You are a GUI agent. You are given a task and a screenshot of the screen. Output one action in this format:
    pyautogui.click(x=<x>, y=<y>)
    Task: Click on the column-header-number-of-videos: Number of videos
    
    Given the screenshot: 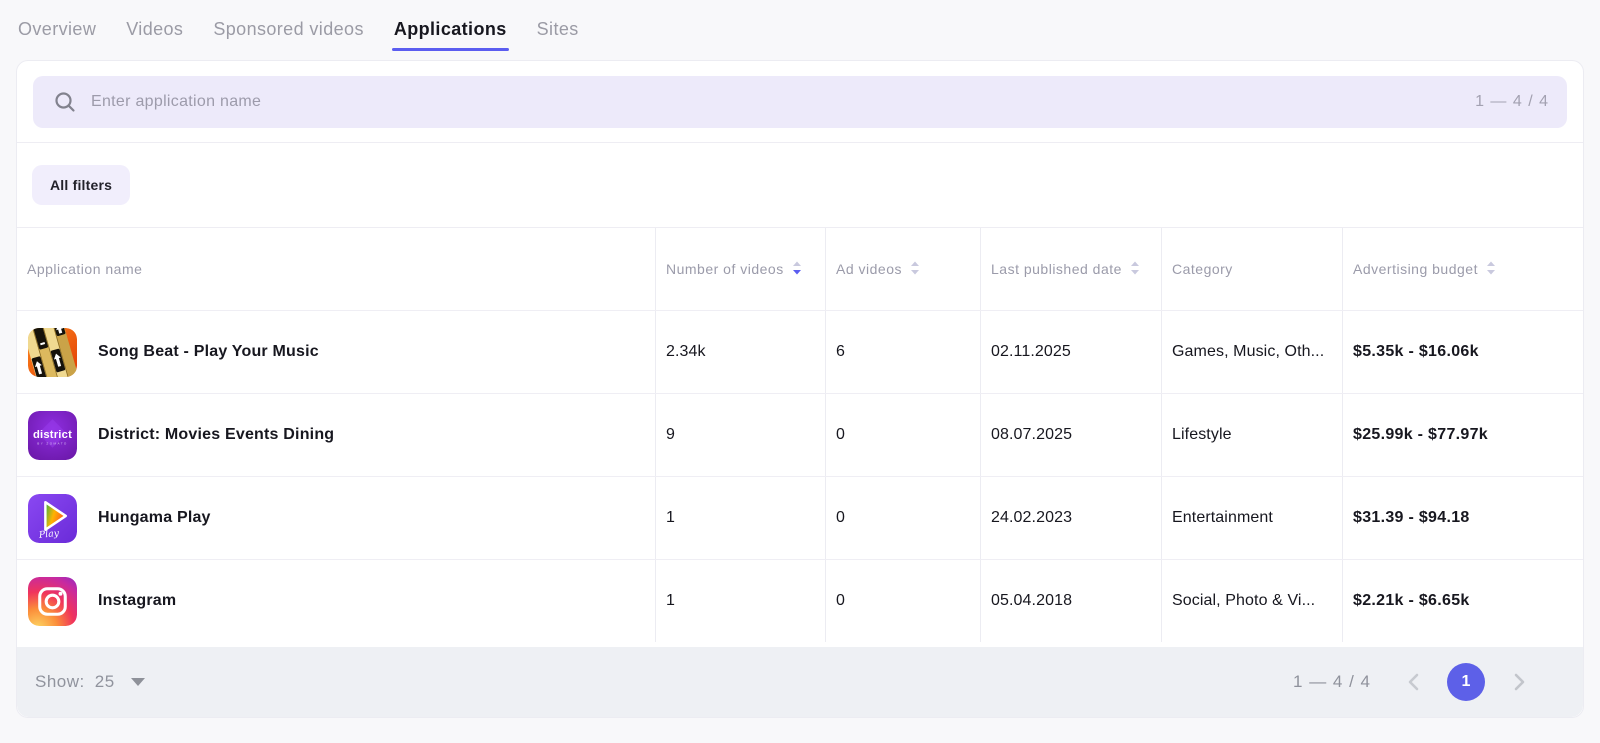 What is the action you would take?
    pyautogui.click(x=740, y=269)
    